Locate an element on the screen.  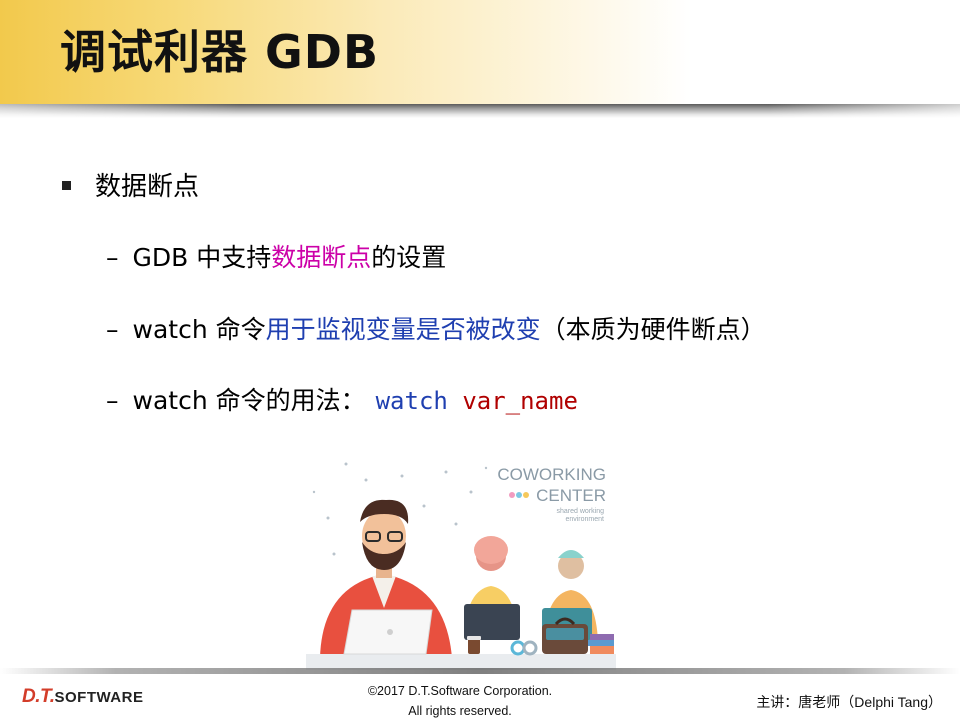
sign-sub-1: shared working is located at coordinates (581, 511).